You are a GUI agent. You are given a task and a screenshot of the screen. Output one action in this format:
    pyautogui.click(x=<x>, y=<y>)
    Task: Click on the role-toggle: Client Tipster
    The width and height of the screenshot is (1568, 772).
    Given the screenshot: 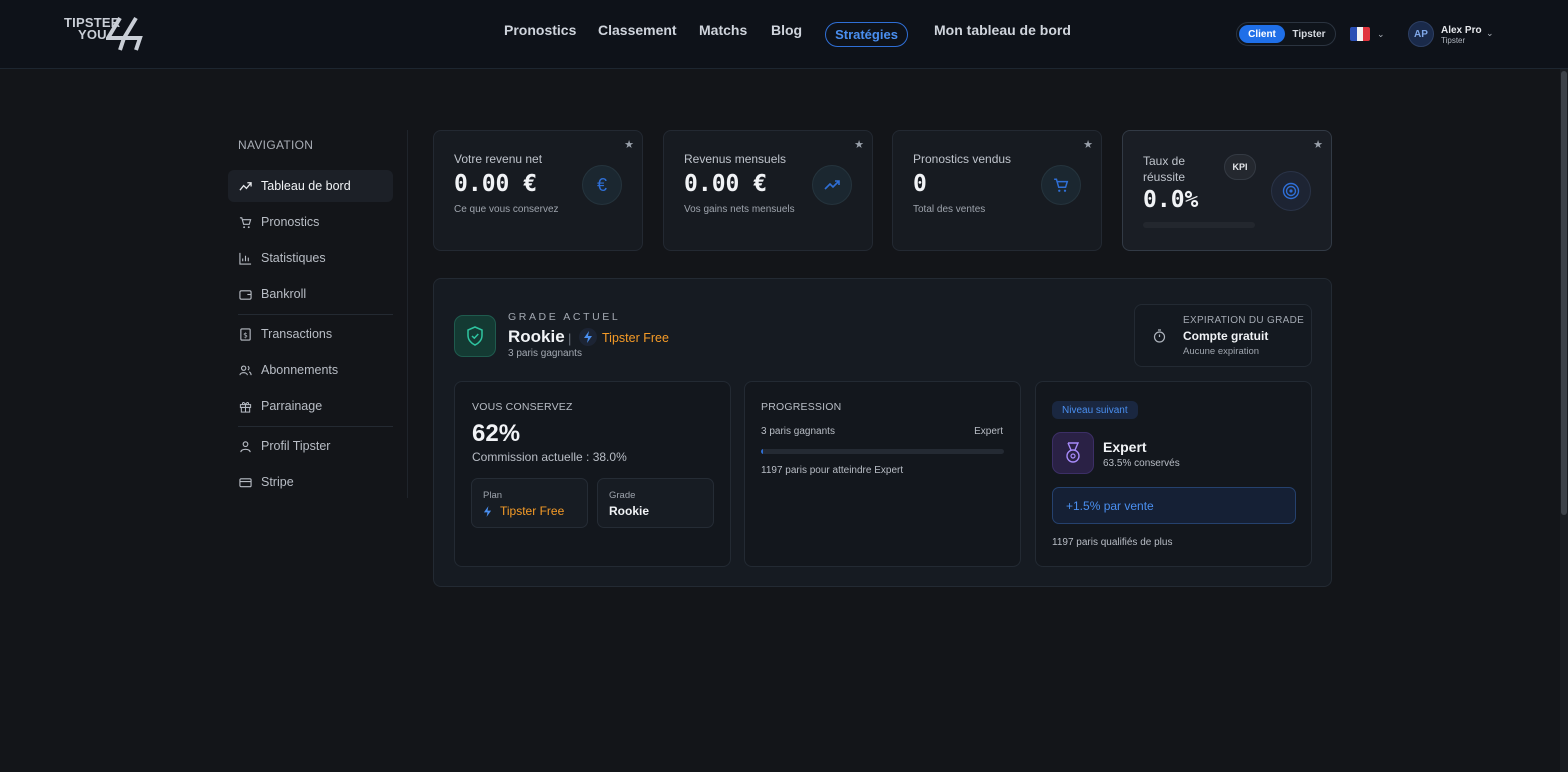 What is the action you would take?
    pyautogui.click(x=1286, y=34)
    